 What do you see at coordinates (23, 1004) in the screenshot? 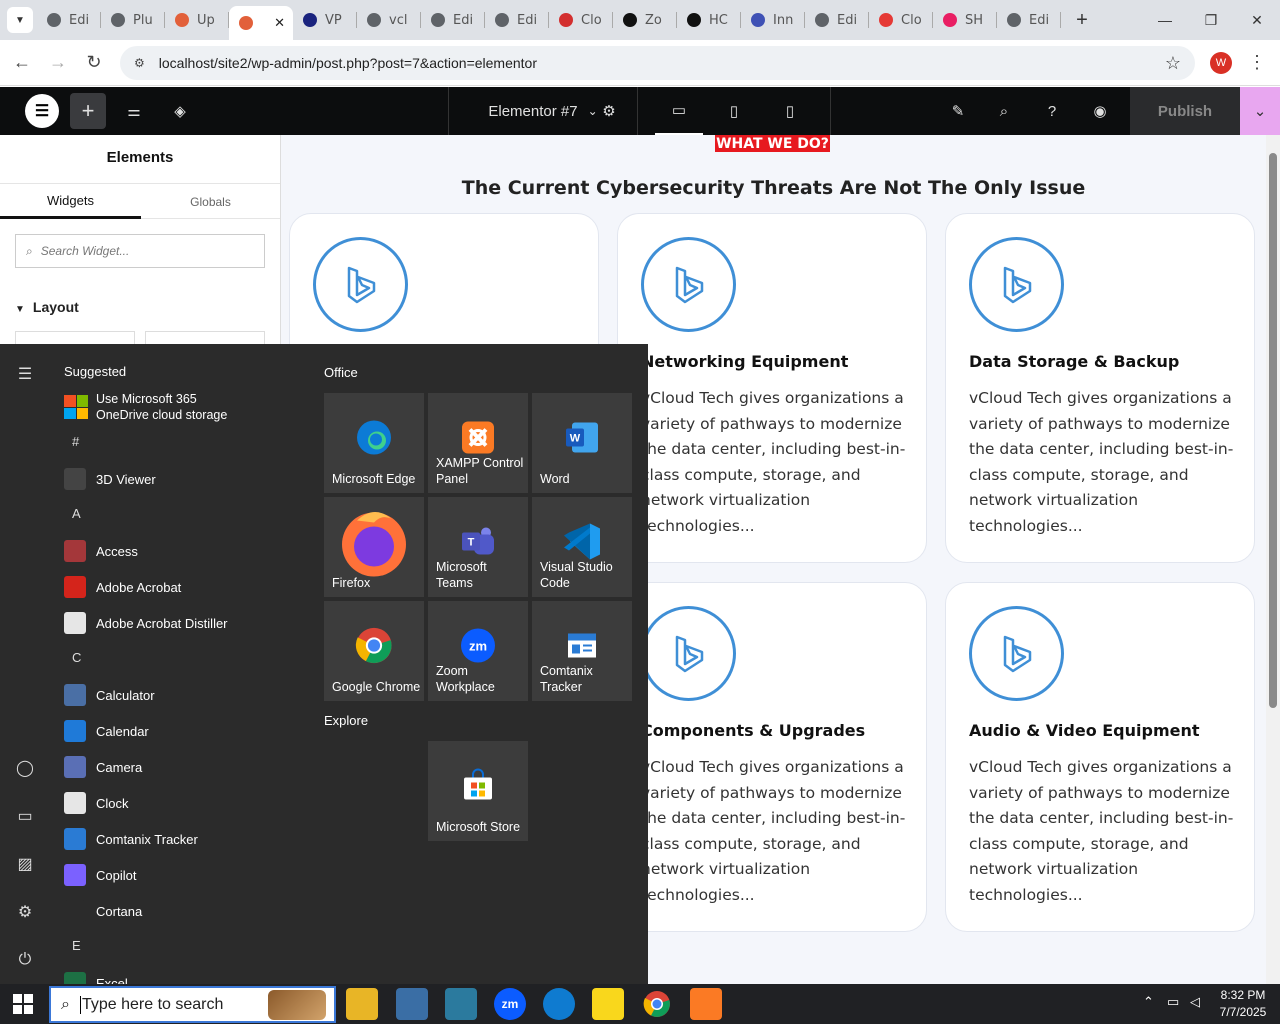
I see `windows-start-icon` at bounding box center [23, 1004].